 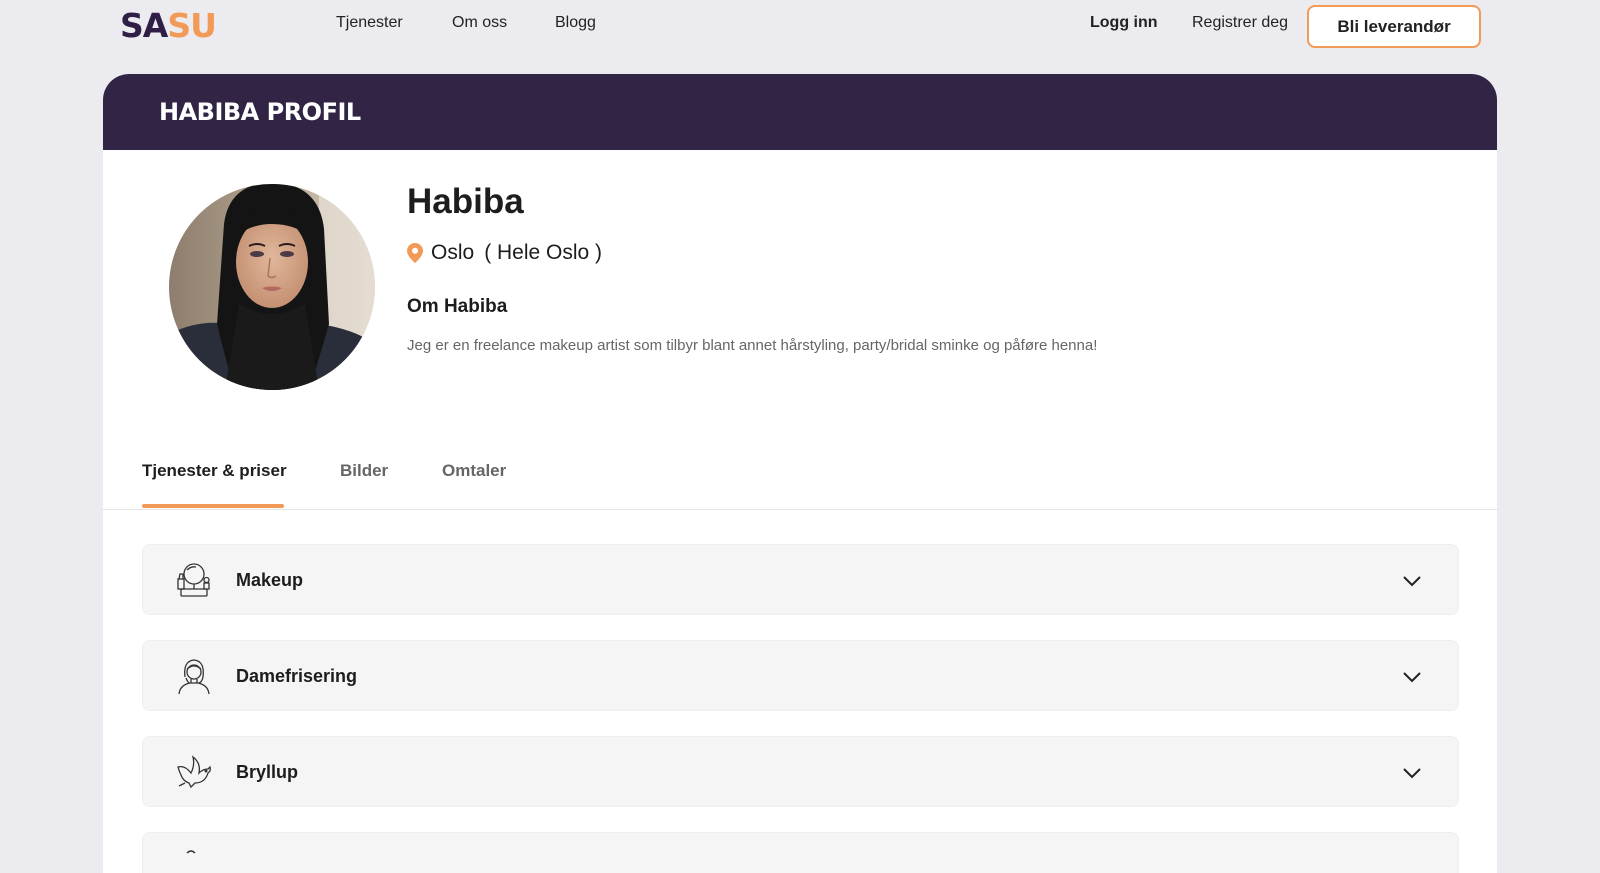 I want to click on become-supplier-button: Bli leverandør, so click(x=1394, y=26).